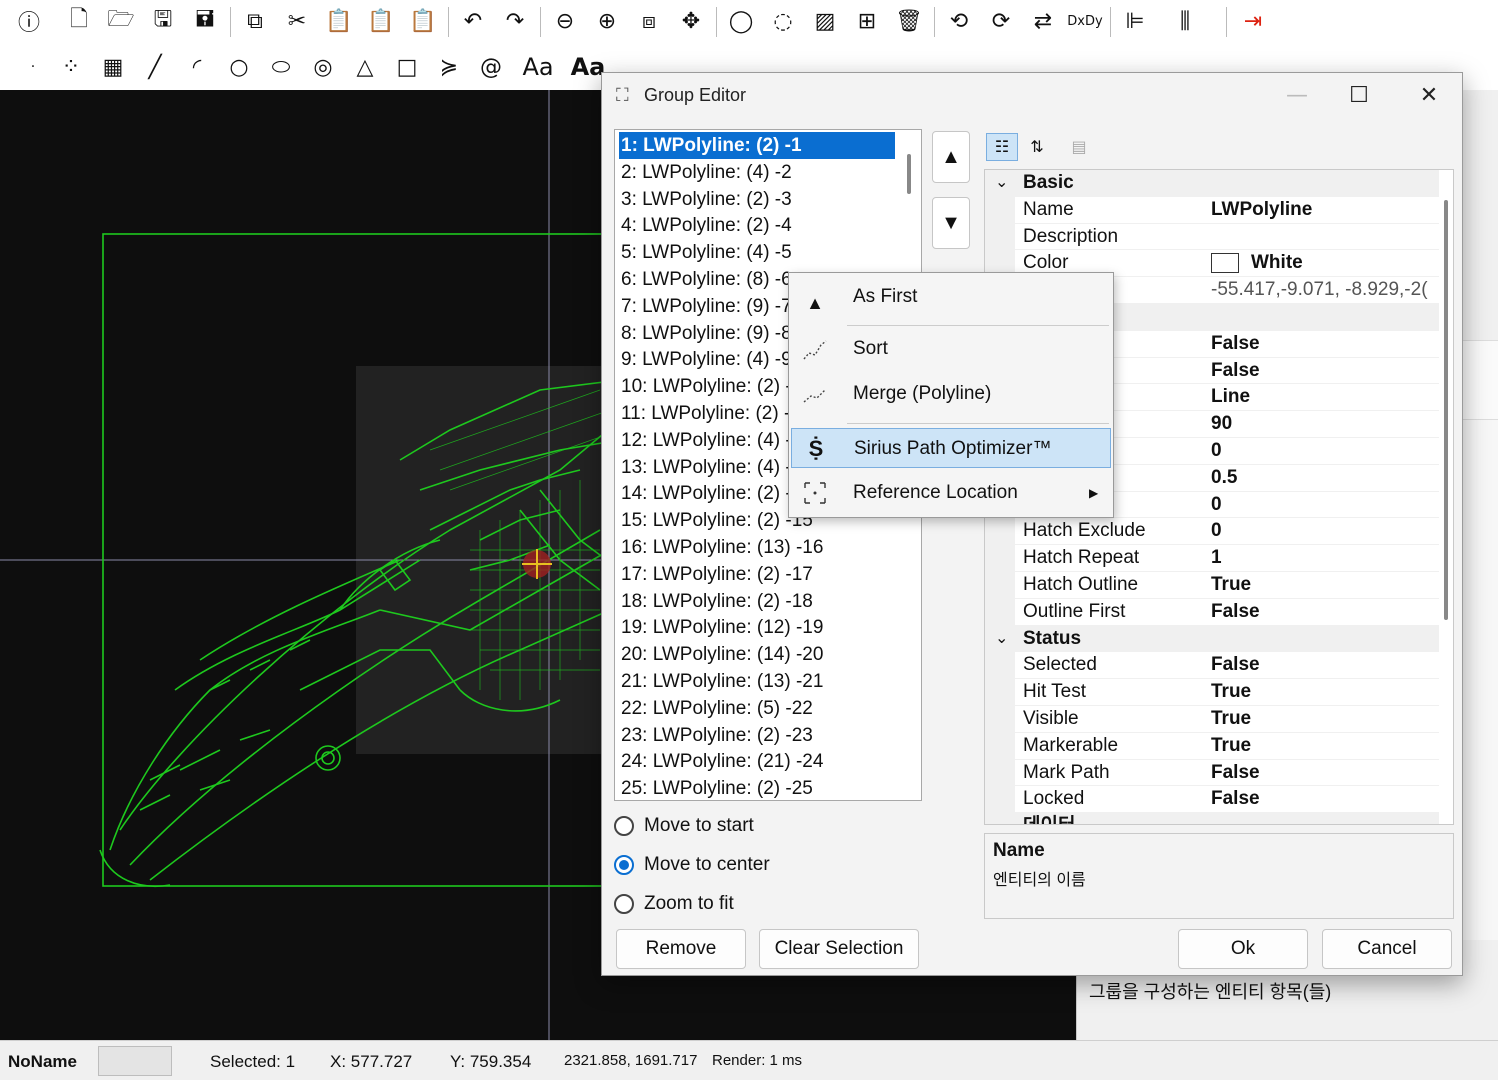 The width and height of the screenshot is (1498, 1080). What do you see at coordinates (1387, 949) in the screenshot?
I see `cancel-button: Cancel` at bounding box center [1387, 949].